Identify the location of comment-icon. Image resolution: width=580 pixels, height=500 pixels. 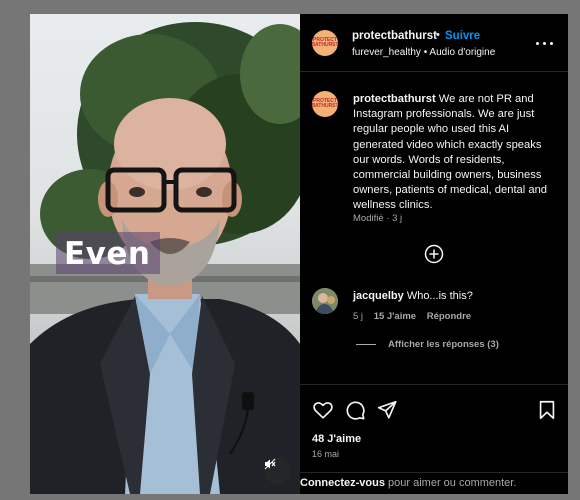
(355, 410).